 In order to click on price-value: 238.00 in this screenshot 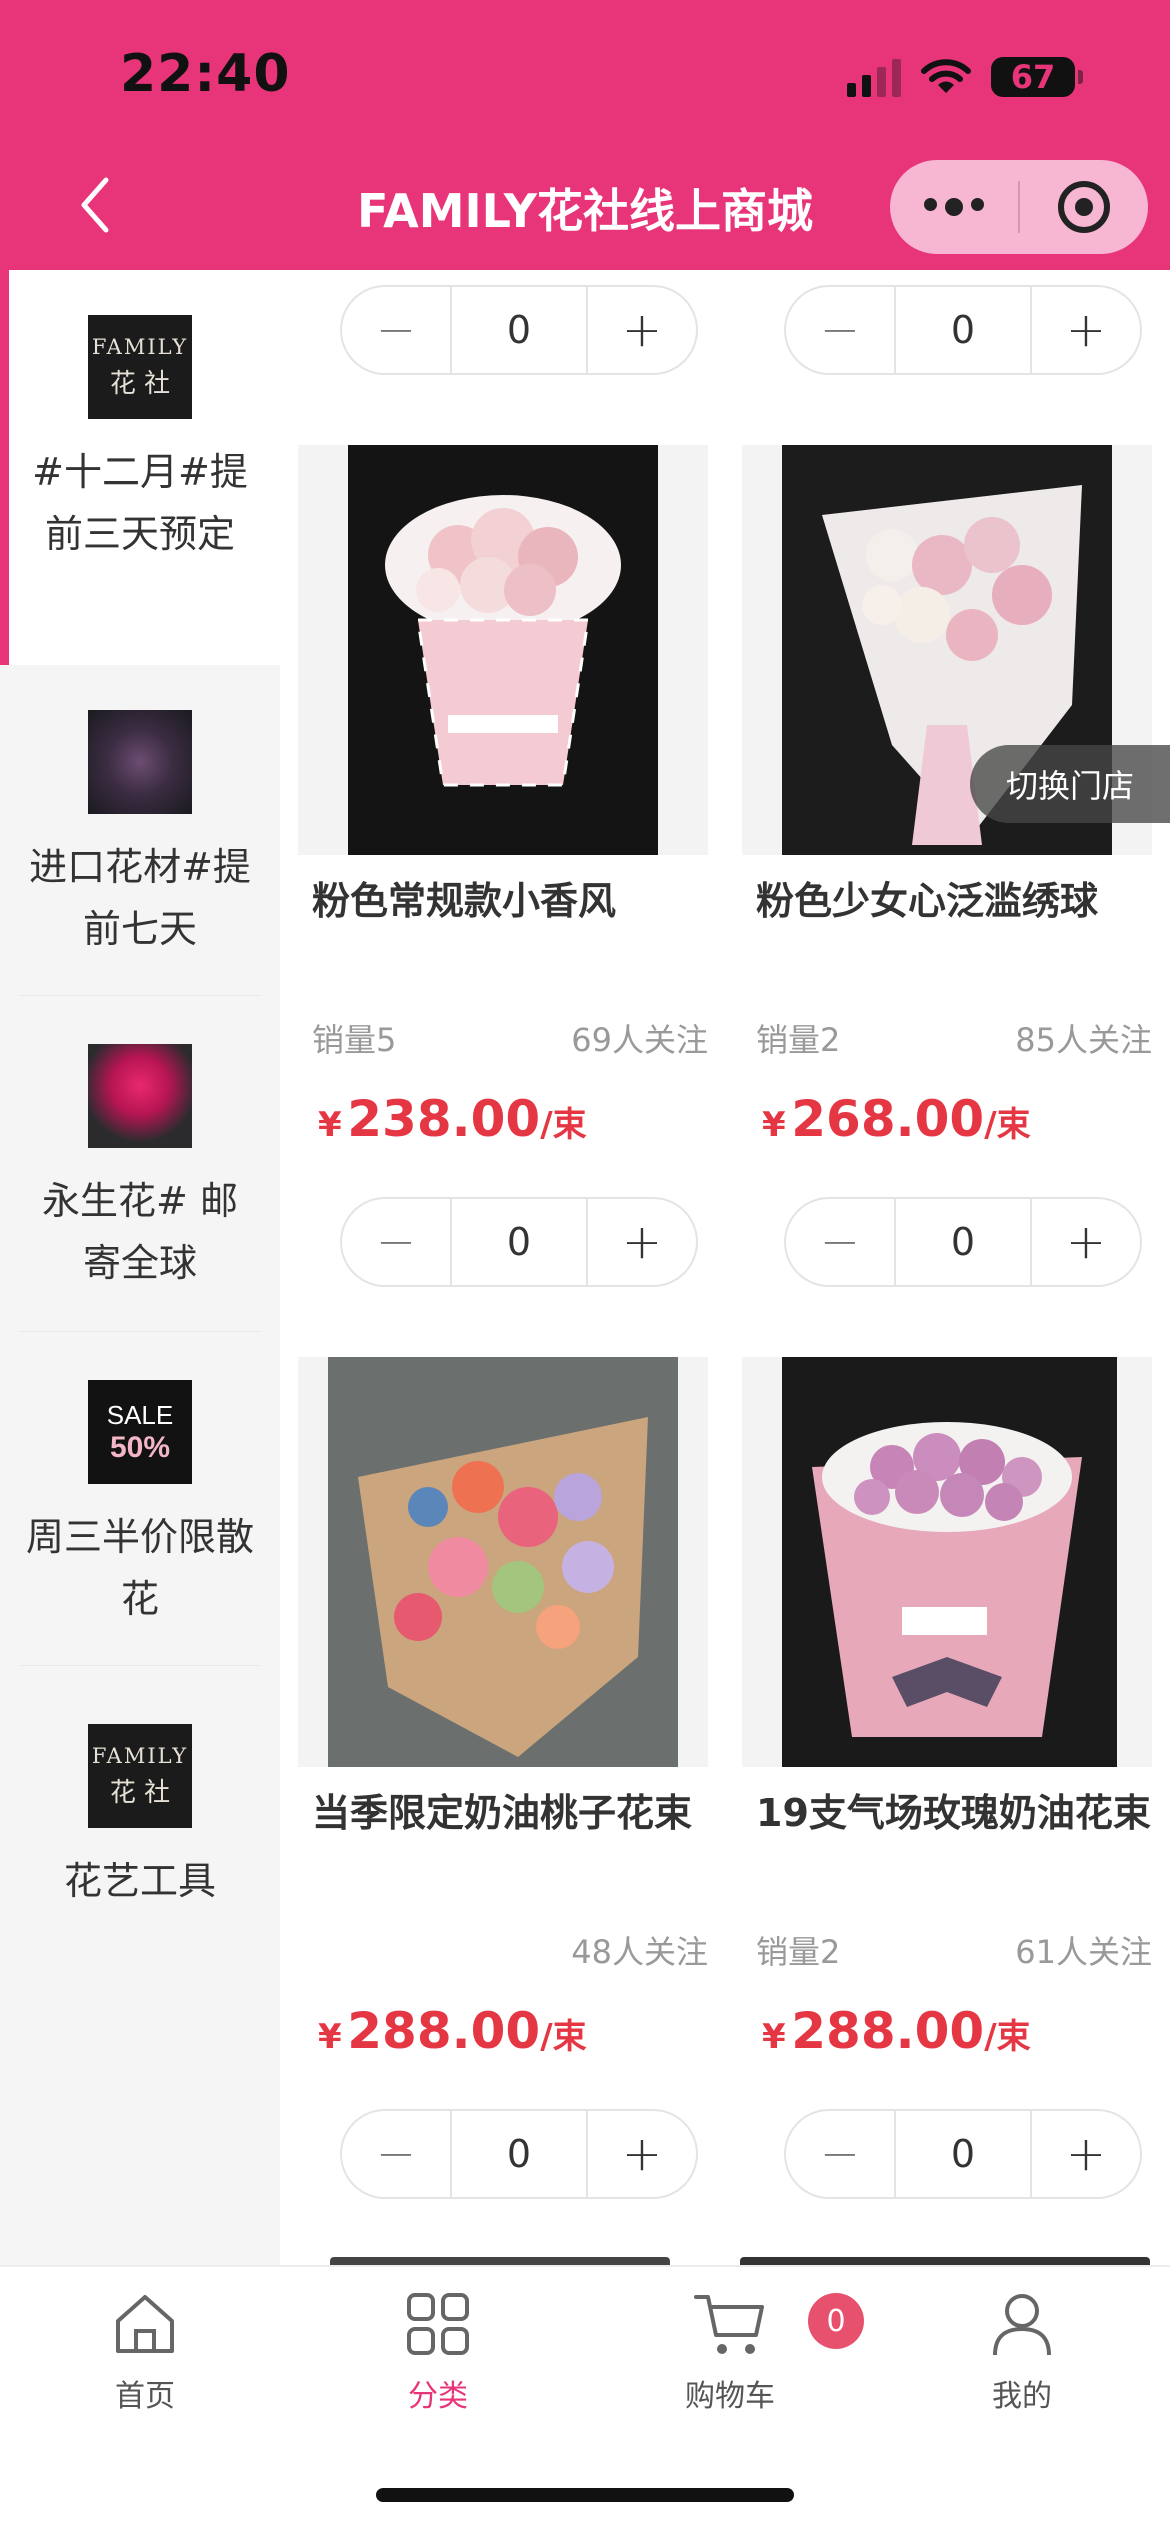, I will do `click(444, 1119)`.